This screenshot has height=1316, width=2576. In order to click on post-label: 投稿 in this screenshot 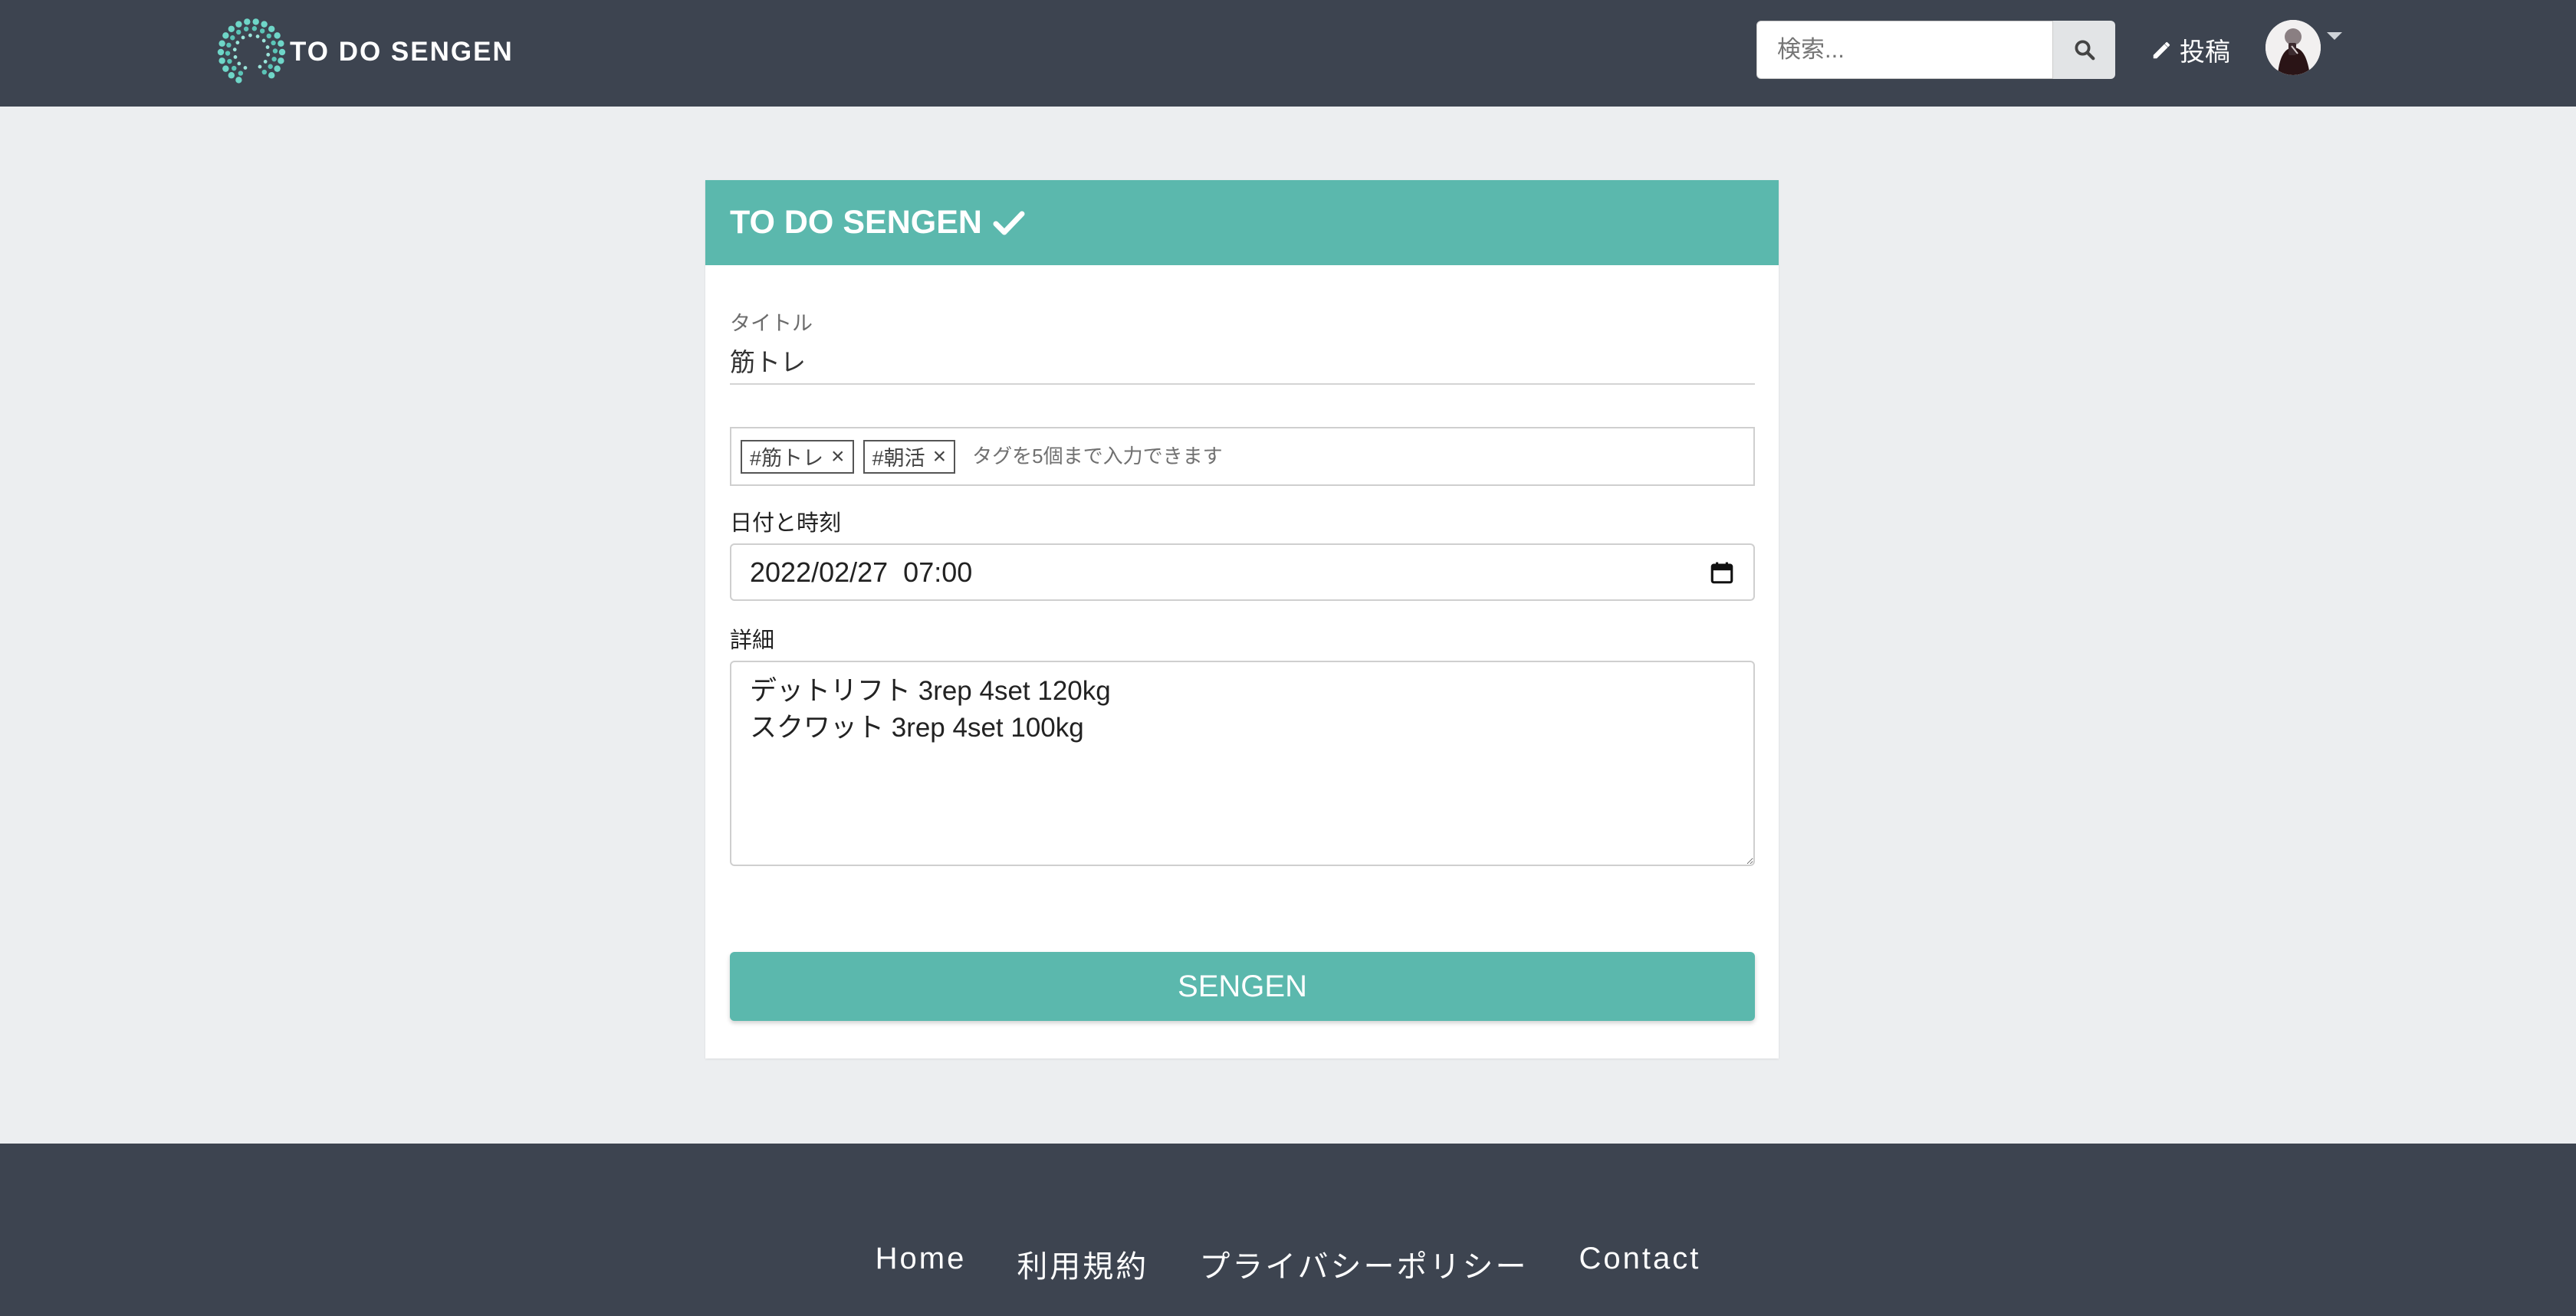, I will do `click(2205, 52)`.